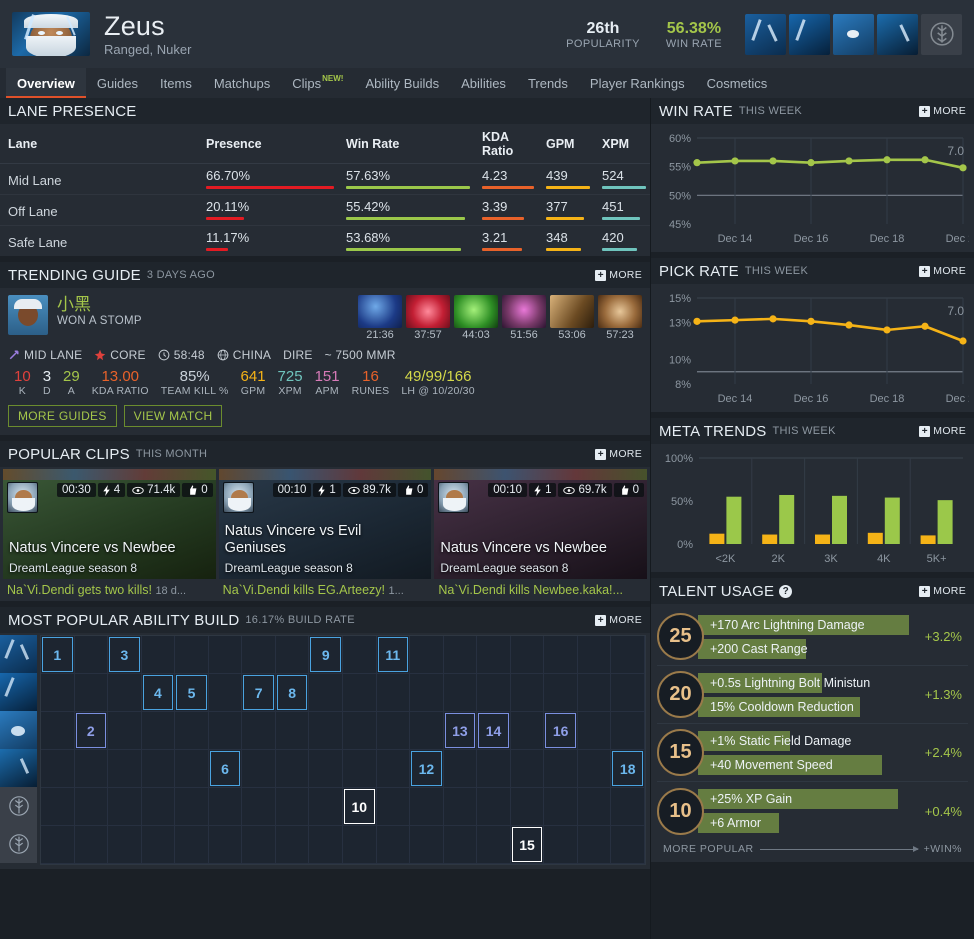  I want to click on clip-likes: 4, so click(111, 490).